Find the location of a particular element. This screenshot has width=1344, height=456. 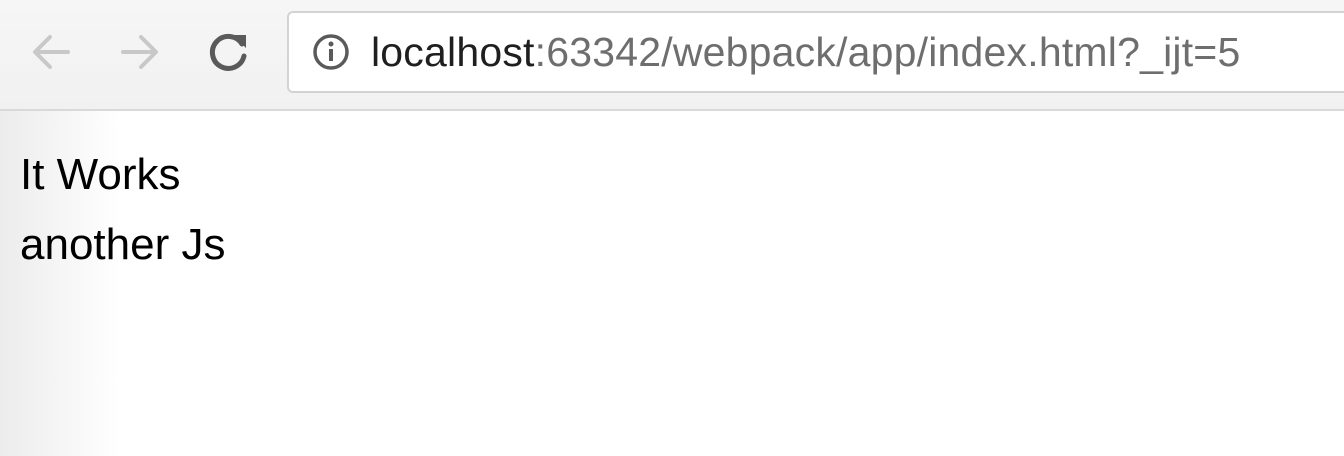

back-button is located at coordinates (51, 52).